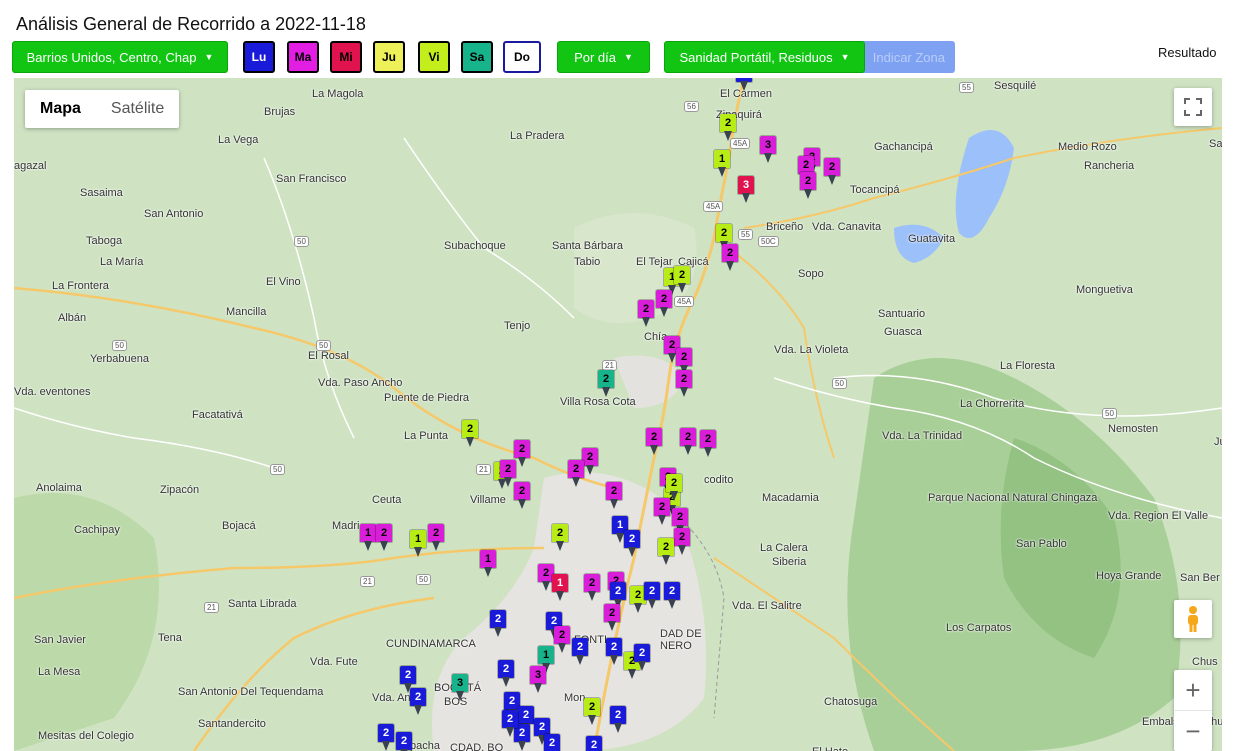 This screenshot has height=751, width=1238. Describe the element at coordinates (387, 500) in the screenshot. I see `place-label: Ceuta` at that location.